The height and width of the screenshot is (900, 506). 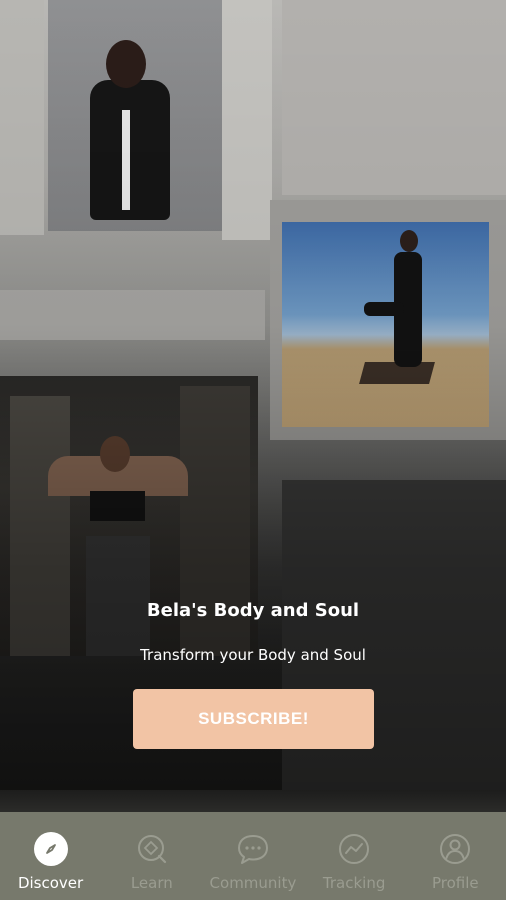 I want to click on tab-community: Community, so click(x=252, y=856).